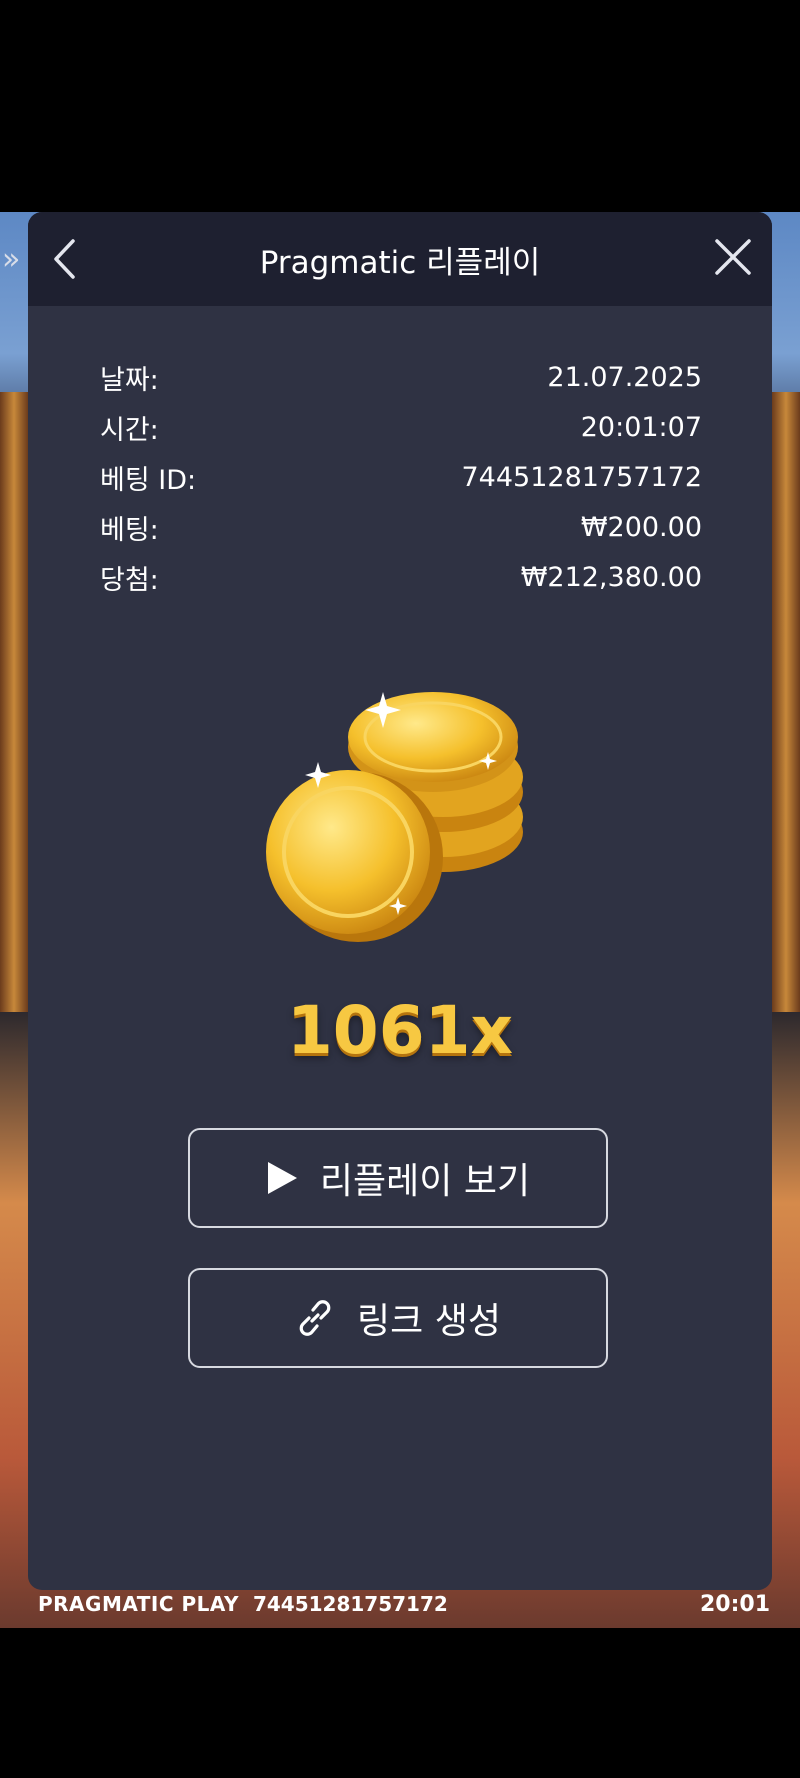  I want to click on detail-value: ₩212,380.00, so click(611, 577).